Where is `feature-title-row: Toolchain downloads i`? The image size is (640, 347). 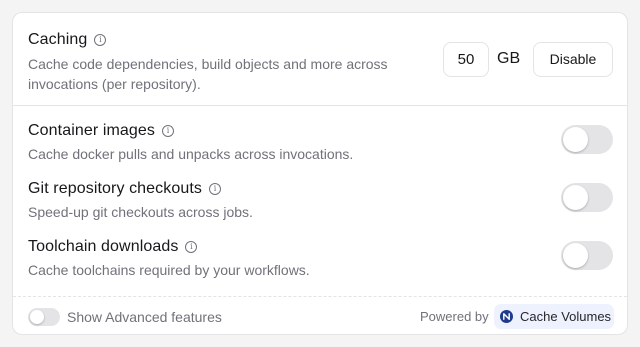 feature-title-row: Toolchain downloads i is located at coordinates (113, 247).